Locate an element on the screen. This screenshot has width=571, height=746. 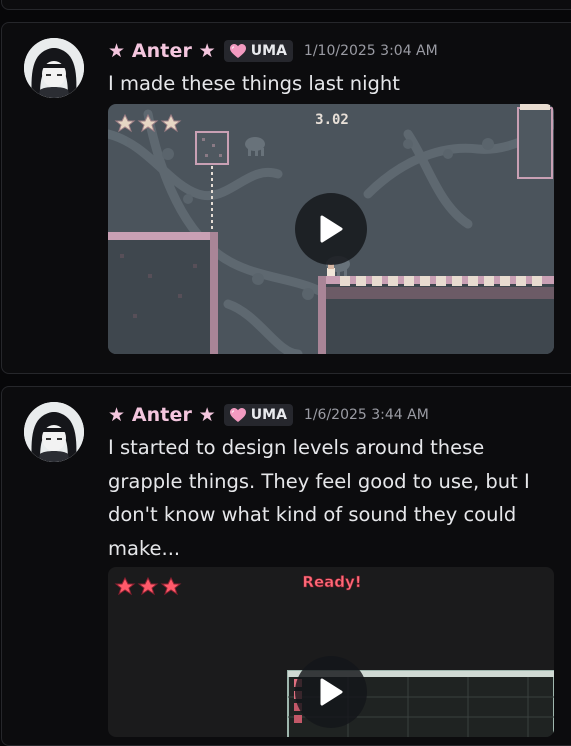
previous-message-card is located at coordinates (286, 5).